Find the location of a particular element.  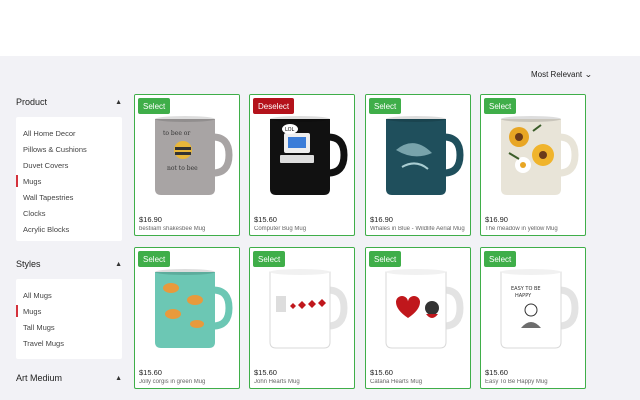

product-title: Catana Hearts Mug is located at coordinates (419, 382).